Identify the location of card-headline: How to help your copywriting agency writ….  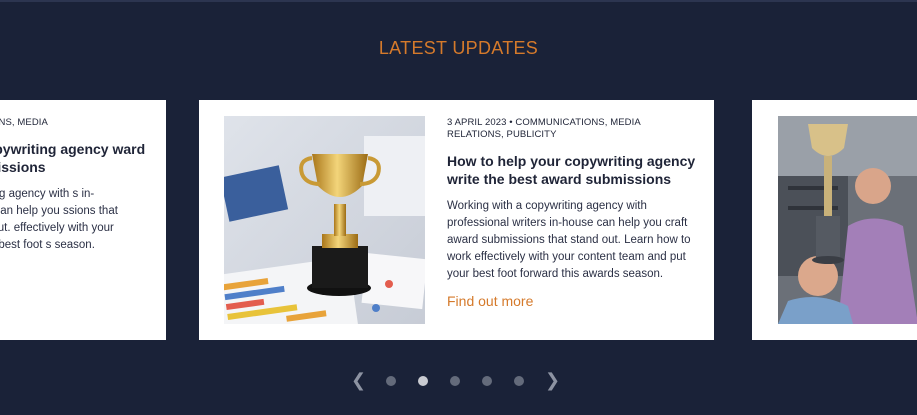
(572, 170).